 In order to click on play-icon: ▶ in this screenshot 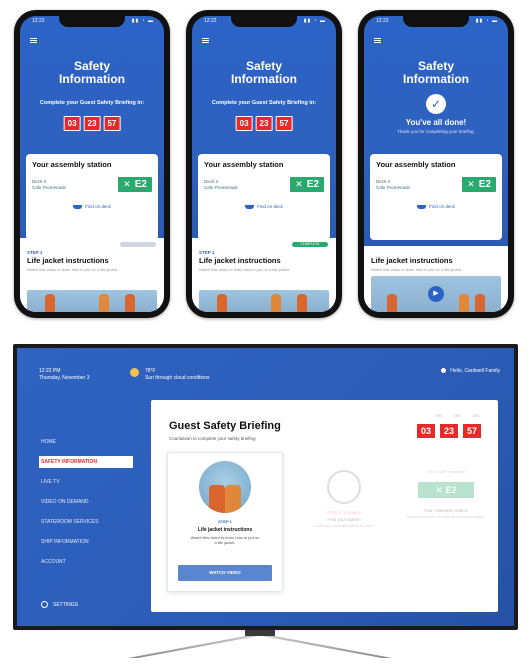, I will do `click(436, 294)`.